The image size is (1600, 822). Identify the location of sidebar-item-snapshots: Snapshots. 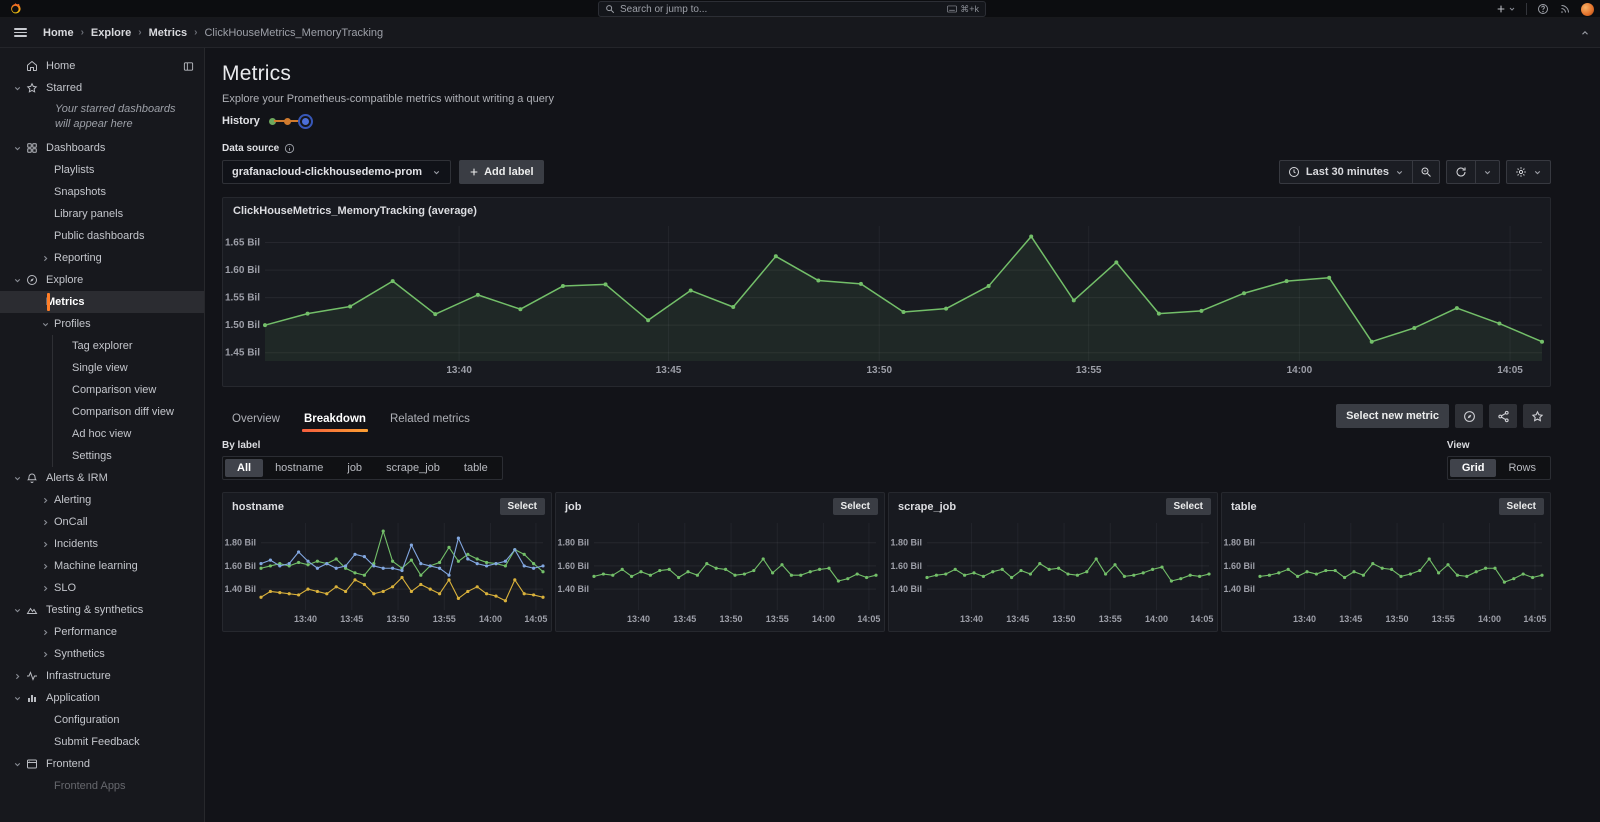
(102, 192).